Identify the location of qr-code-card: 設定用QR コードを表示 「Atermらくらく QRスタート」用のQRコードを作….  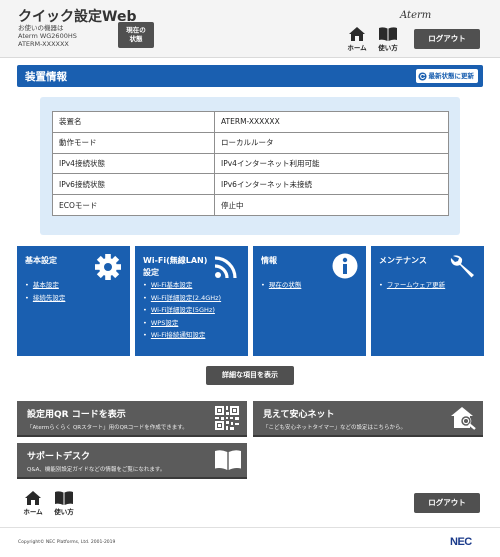
(132, 419).